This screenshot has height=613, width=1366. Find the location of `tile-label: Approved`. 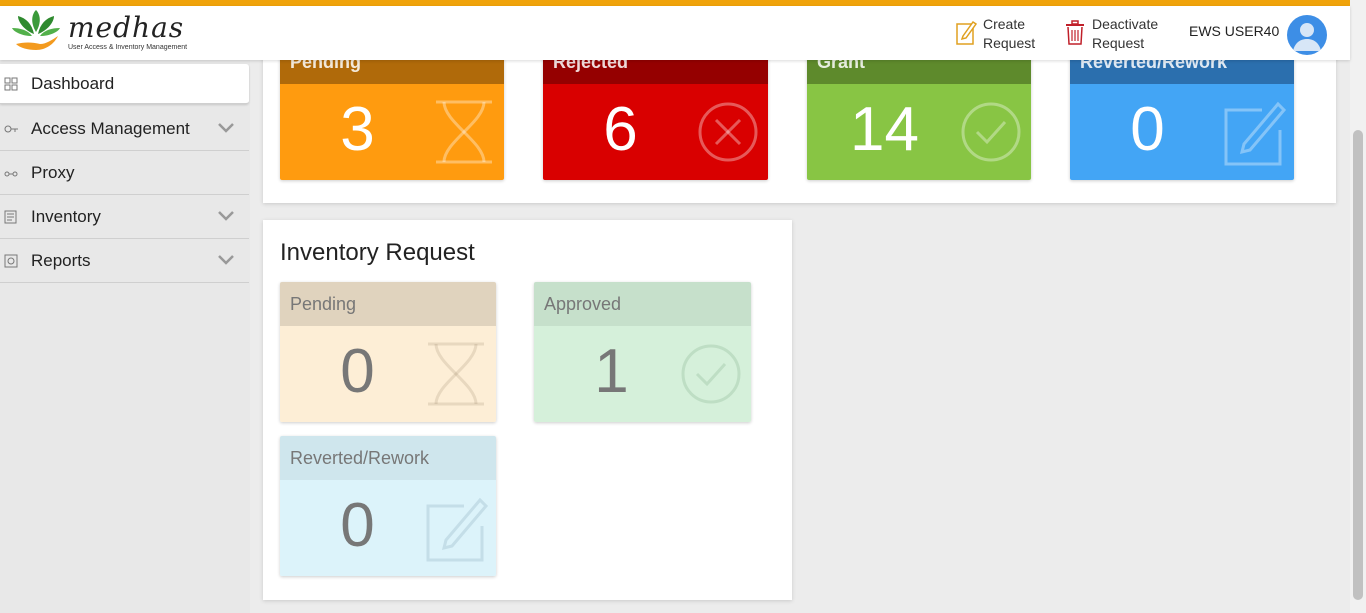

tile-label: Approved is located at coordinates (642, 304).